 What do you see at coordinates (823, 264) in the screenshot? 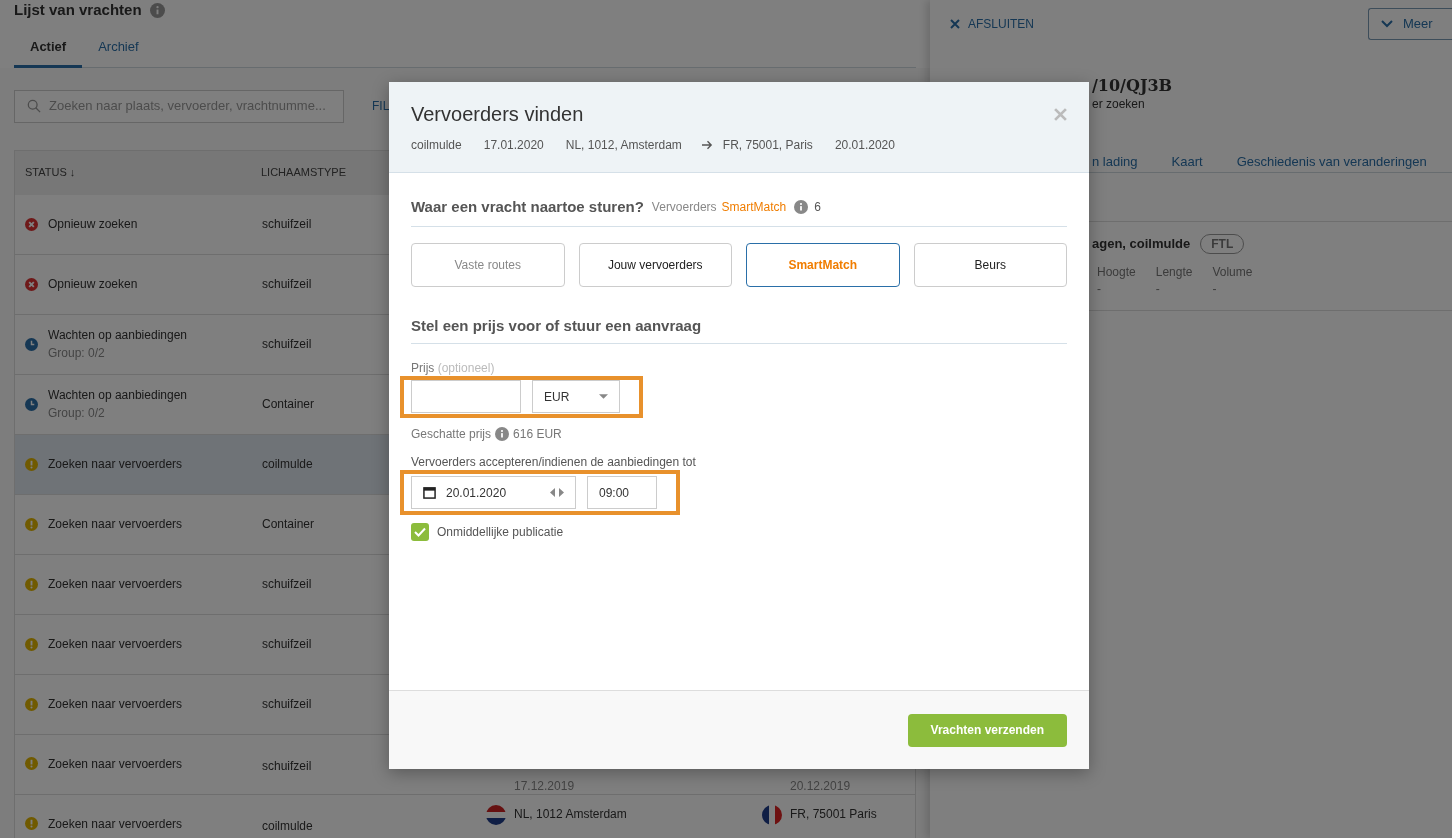
I see `option-button: SmartMatch` at bounding box center [823, 264].